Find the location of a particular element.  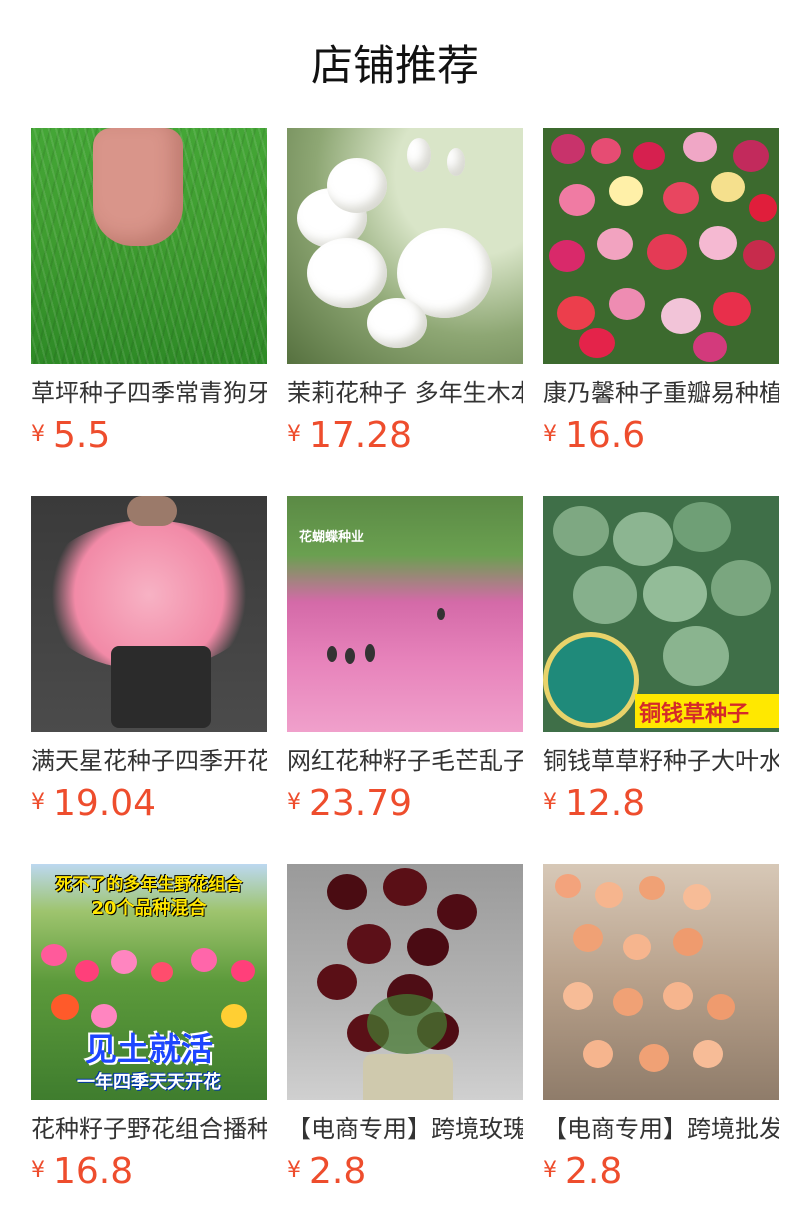

price-value: 12.8 is located at coordinates (605, 803).